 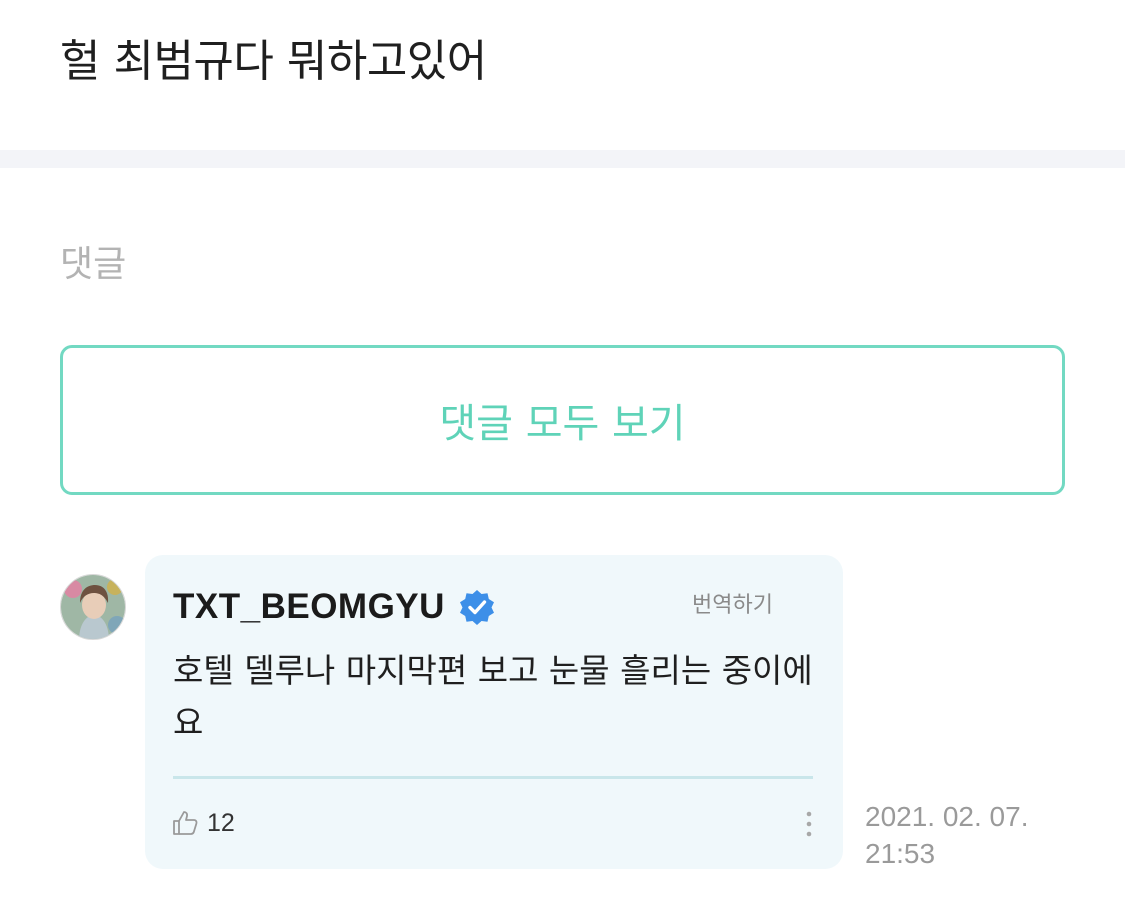 What do you see at coordinates (809, 825) in the screenshot?
I see `more-vertical-icon` at bounding box center [809, 825].